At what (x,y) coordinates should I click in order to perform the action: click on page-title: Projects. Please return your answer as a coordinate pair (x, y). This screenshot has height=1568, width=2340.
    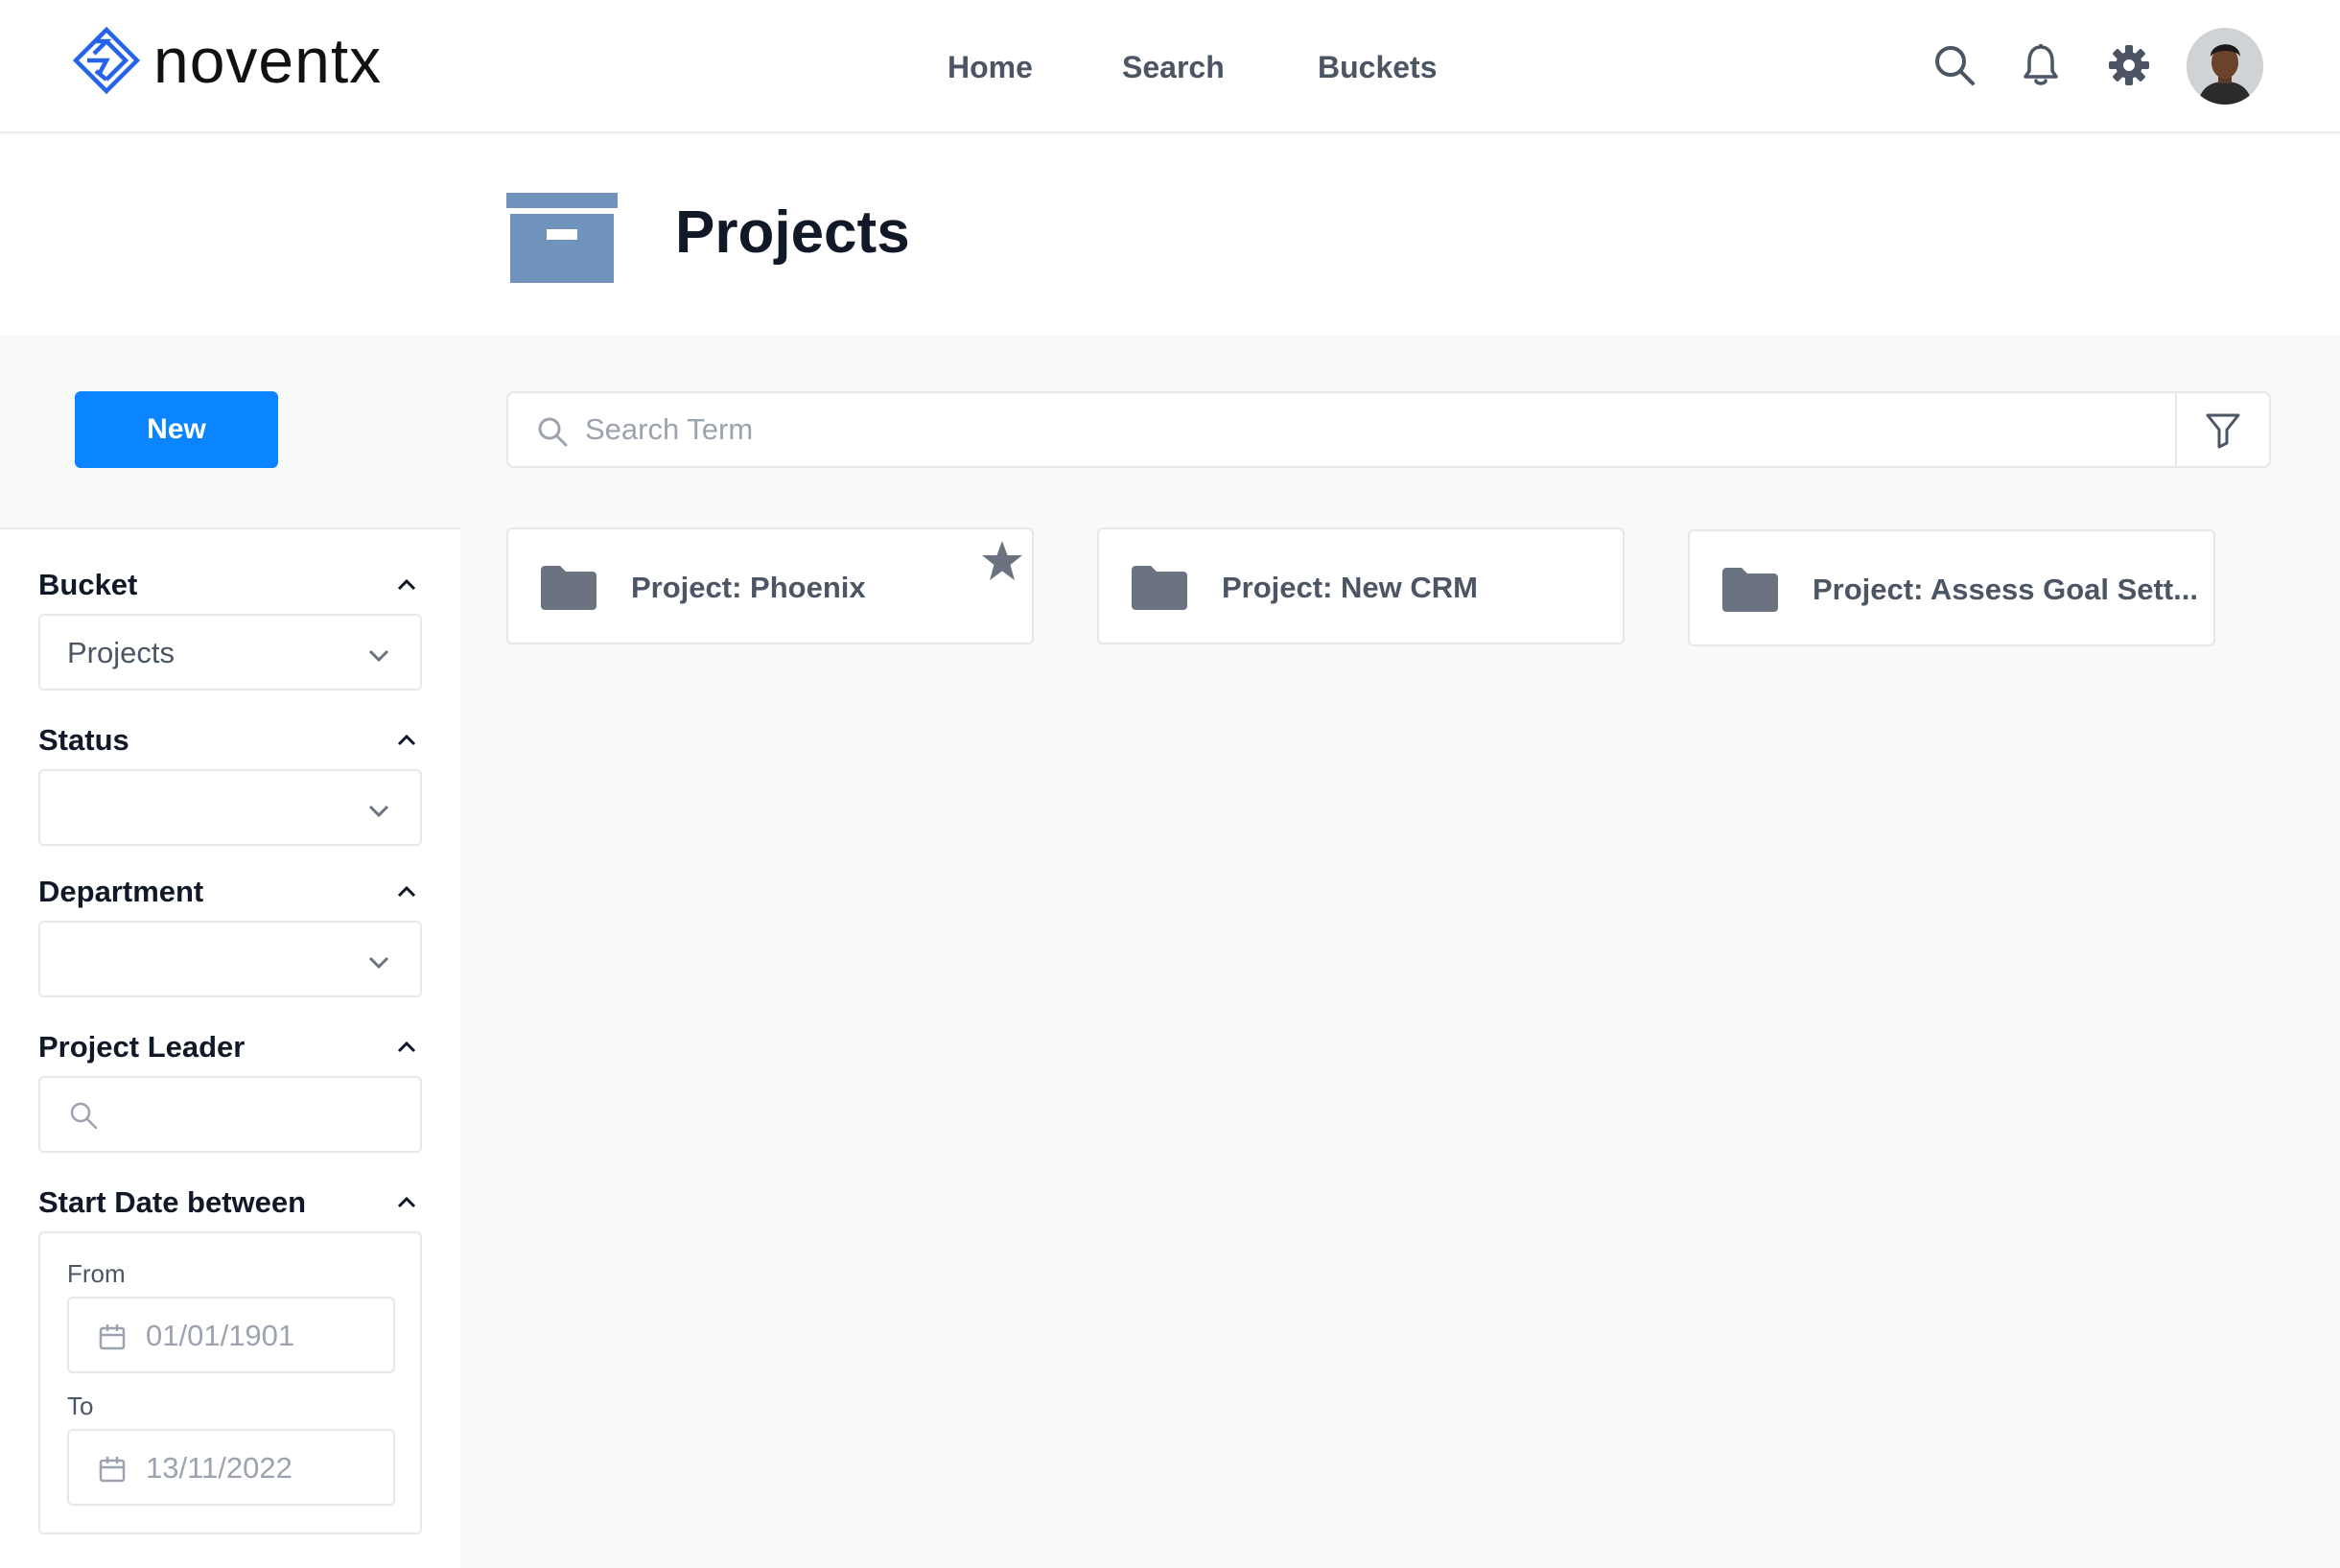
    Looking at the image, I should click on (793, 233).